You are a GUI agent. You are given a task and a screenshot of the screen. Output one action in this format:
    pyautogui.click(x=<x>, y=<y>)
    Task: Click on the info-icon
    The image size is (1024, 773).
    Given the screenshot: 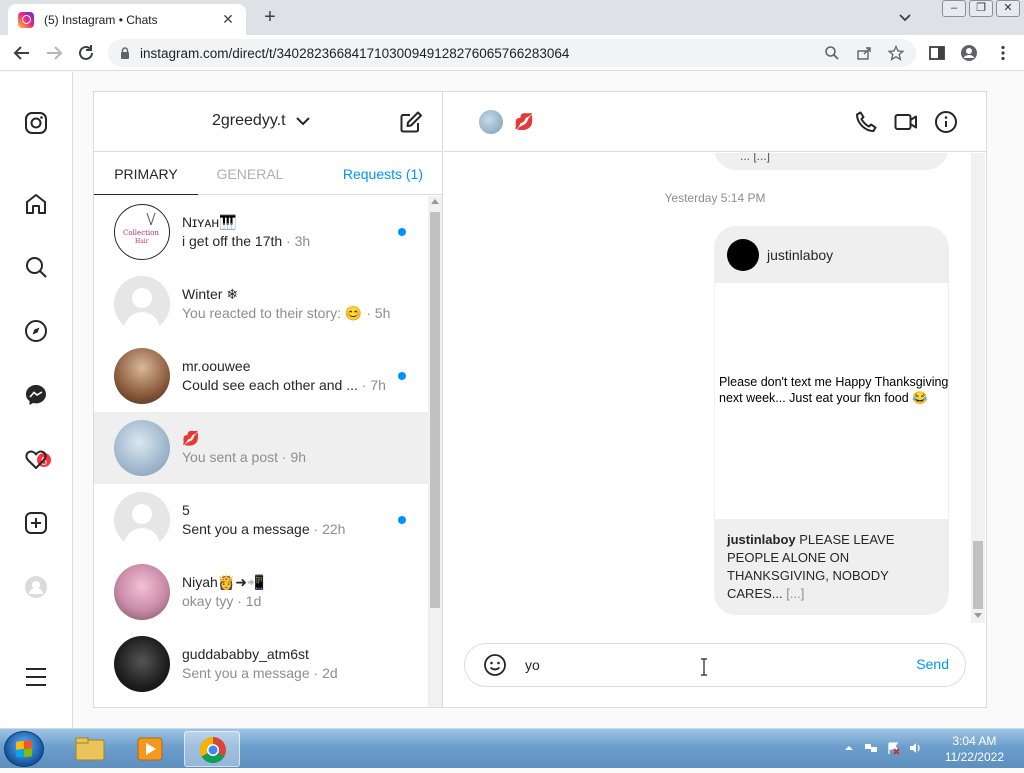 What is the action you would take?
    pyautogui.click(x=946, y=122)
    